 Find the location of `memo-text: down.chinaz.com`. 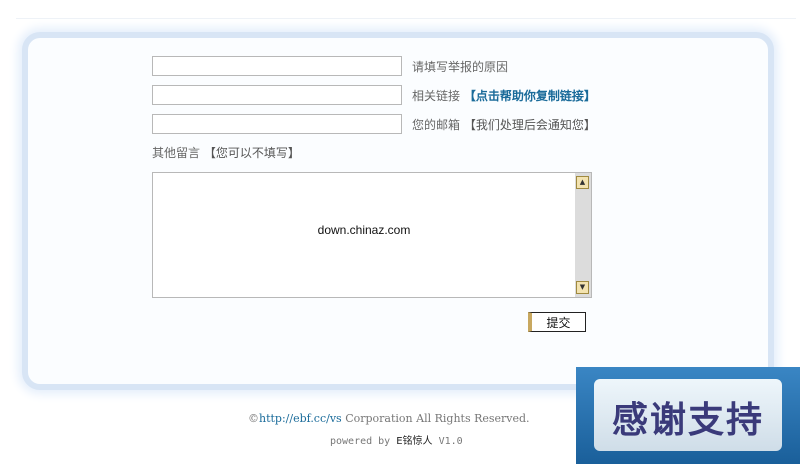

memo-text: down.chinaz.com is located at coordinates (364, 230).